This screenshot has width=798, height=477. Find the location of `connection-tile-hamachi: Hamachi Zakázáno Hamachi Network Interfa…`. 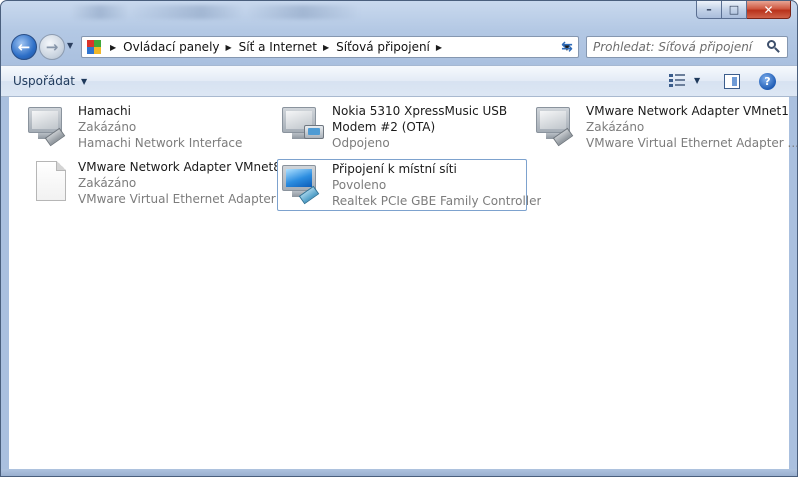

connection-tile-hamachi: Hamachi Zakázáno Hamachi Network Interfa… is located at coordinates (136, 127).